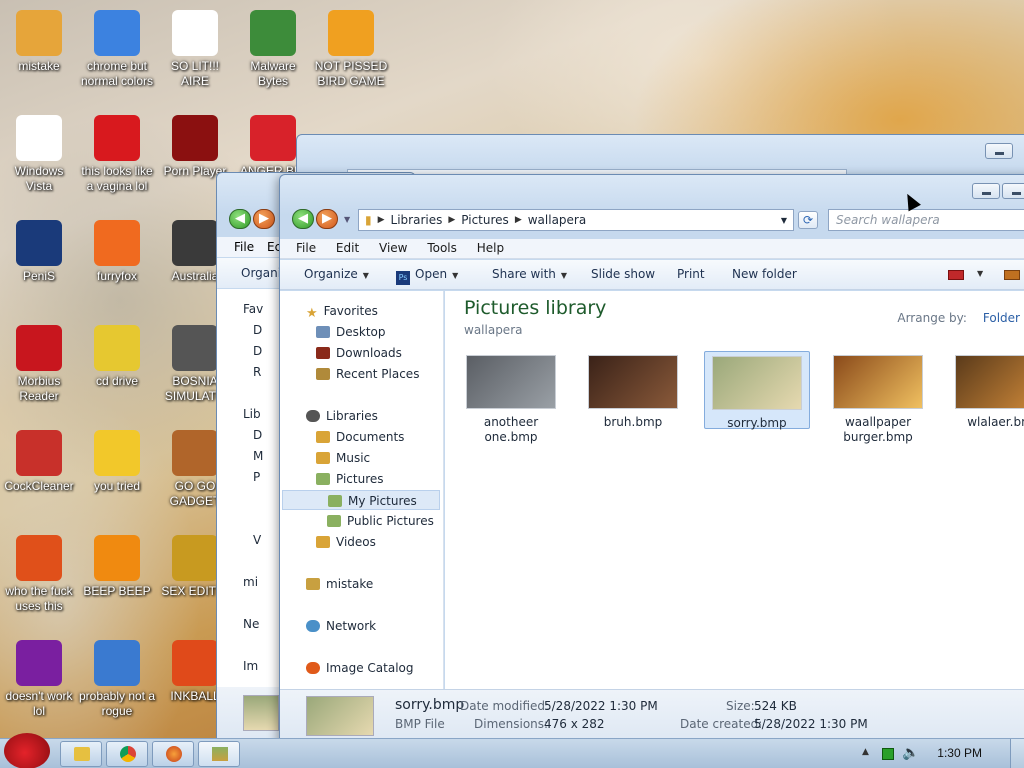 The image size is (1024, 768). Describe the element at coordinates (195, 453) in the screenshot. I see `briefcase-icon` at that location.